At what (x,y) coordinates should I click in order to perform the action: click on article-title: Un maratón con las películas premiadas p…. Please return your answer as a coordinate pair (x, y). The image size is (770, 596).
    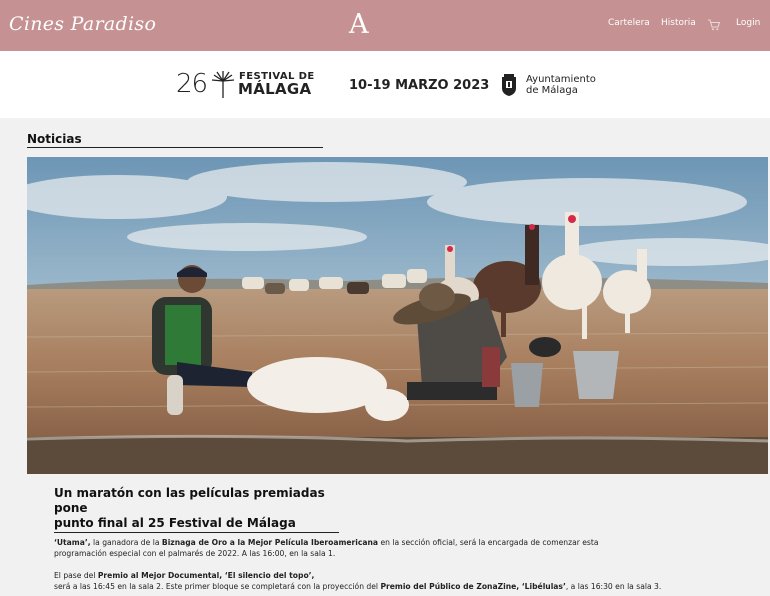
    Looking at the image, I should click on (196, 509).